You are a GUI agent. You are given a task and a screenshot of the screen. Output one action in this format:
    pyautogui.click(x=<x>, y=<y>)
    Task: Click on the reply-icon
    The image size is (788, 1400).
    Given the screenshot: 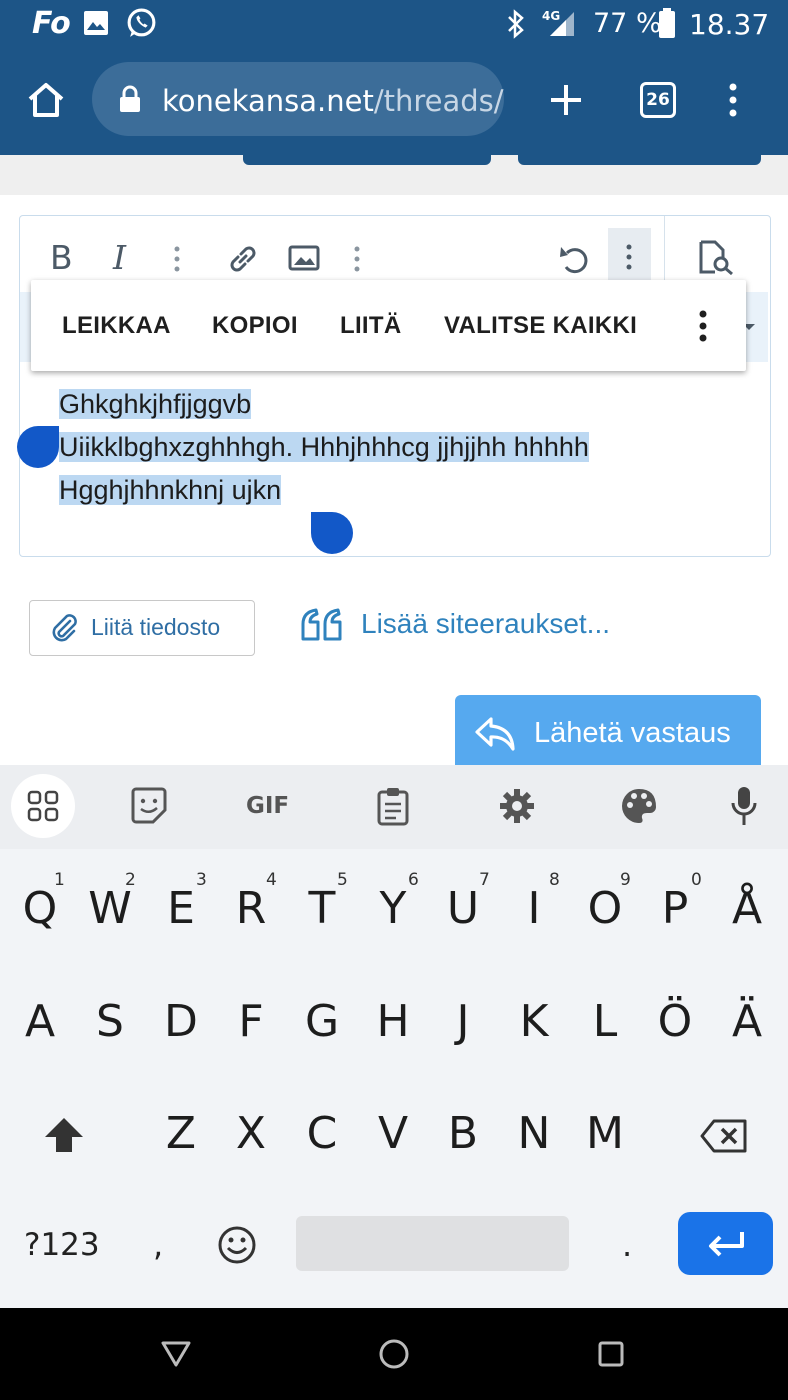 What is the action you would take?
    pyautogui.click(x=495, y=734)
    